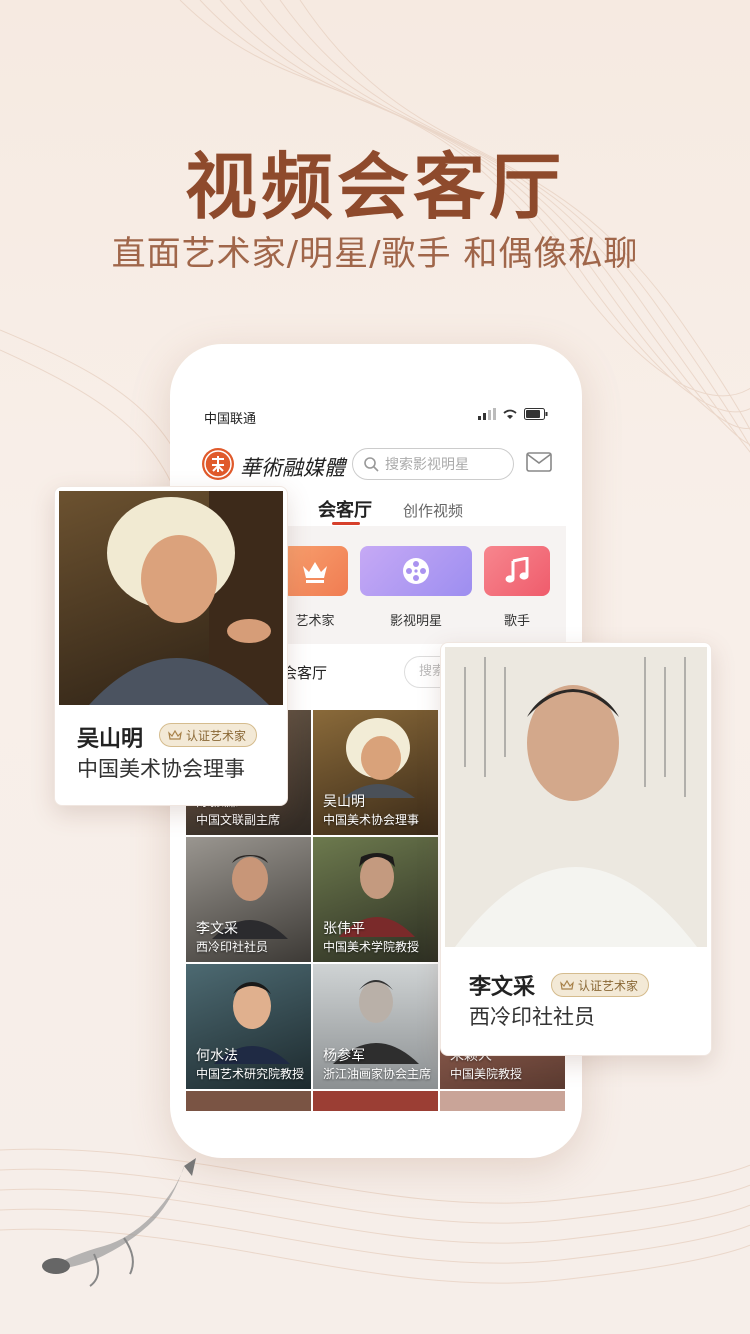  Describe the element at coordinates (486, 1074) in the screenshot. I see `grid-title: 中国美院教授` at that location.